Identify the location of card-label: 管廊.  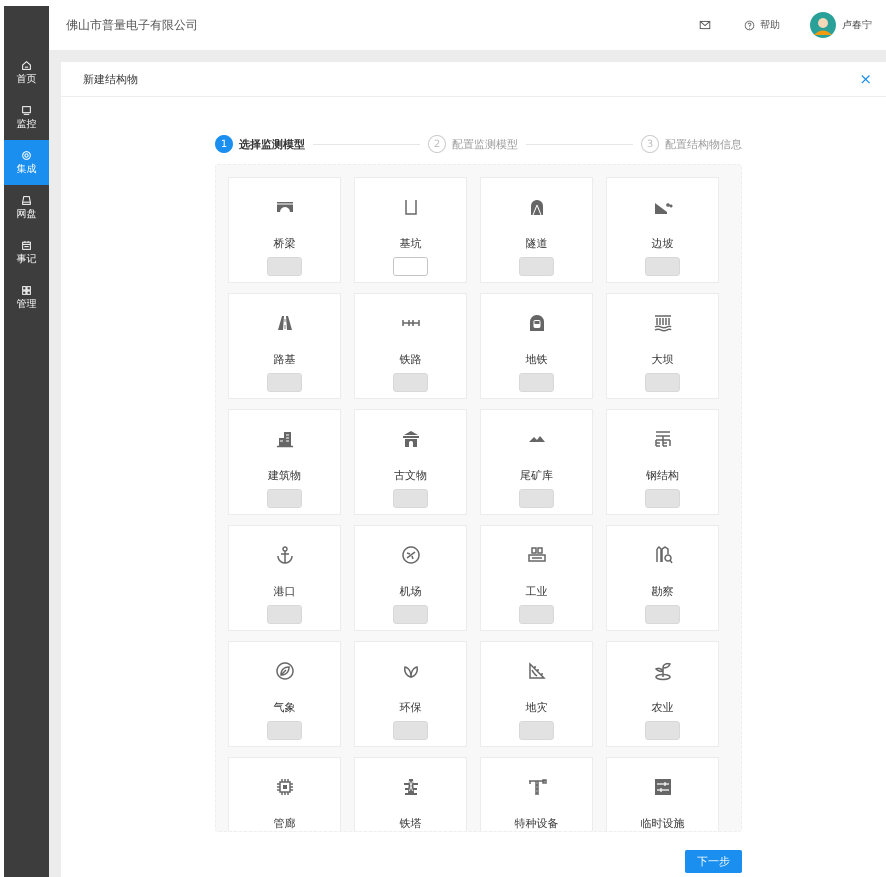
(285, 824).